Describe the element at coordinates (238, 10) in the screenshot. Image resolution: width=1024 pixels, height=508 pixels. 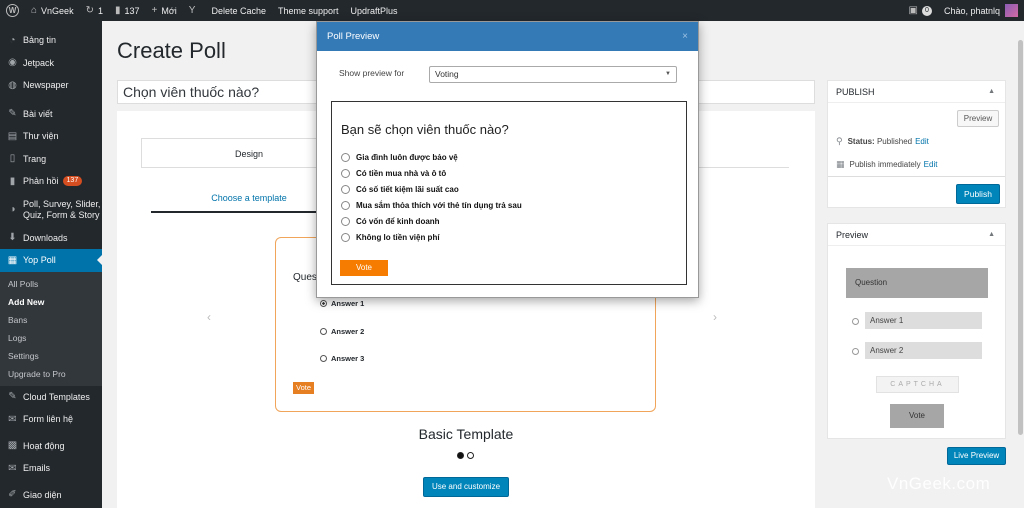
I see `delete-cache-link: Delete Cache` at that location.